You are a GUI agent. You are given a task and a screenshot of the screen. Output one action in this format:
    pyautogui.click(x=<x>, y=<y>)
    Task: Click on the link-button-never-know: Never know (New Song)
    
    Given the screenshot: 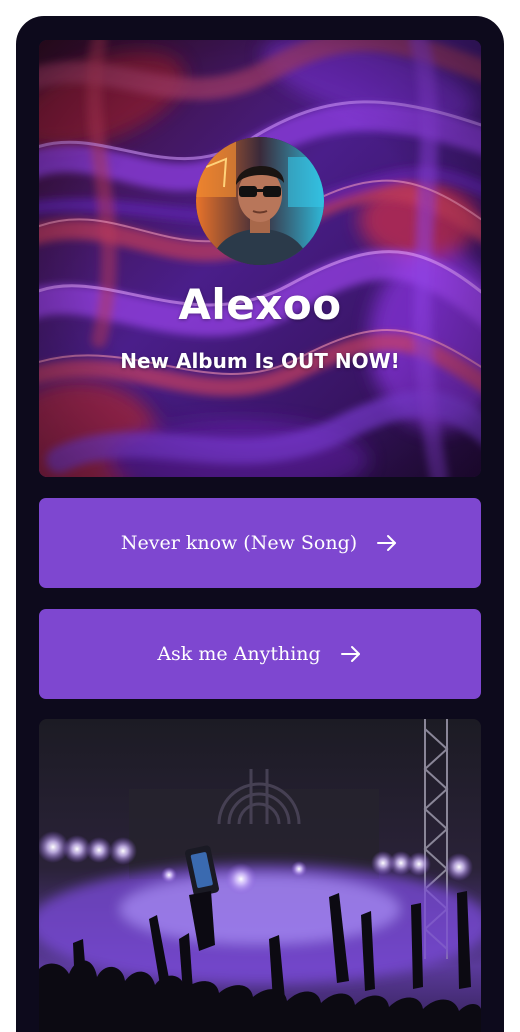 What is the action you would take?
    pyautogui.click(x=260, y=543)
    